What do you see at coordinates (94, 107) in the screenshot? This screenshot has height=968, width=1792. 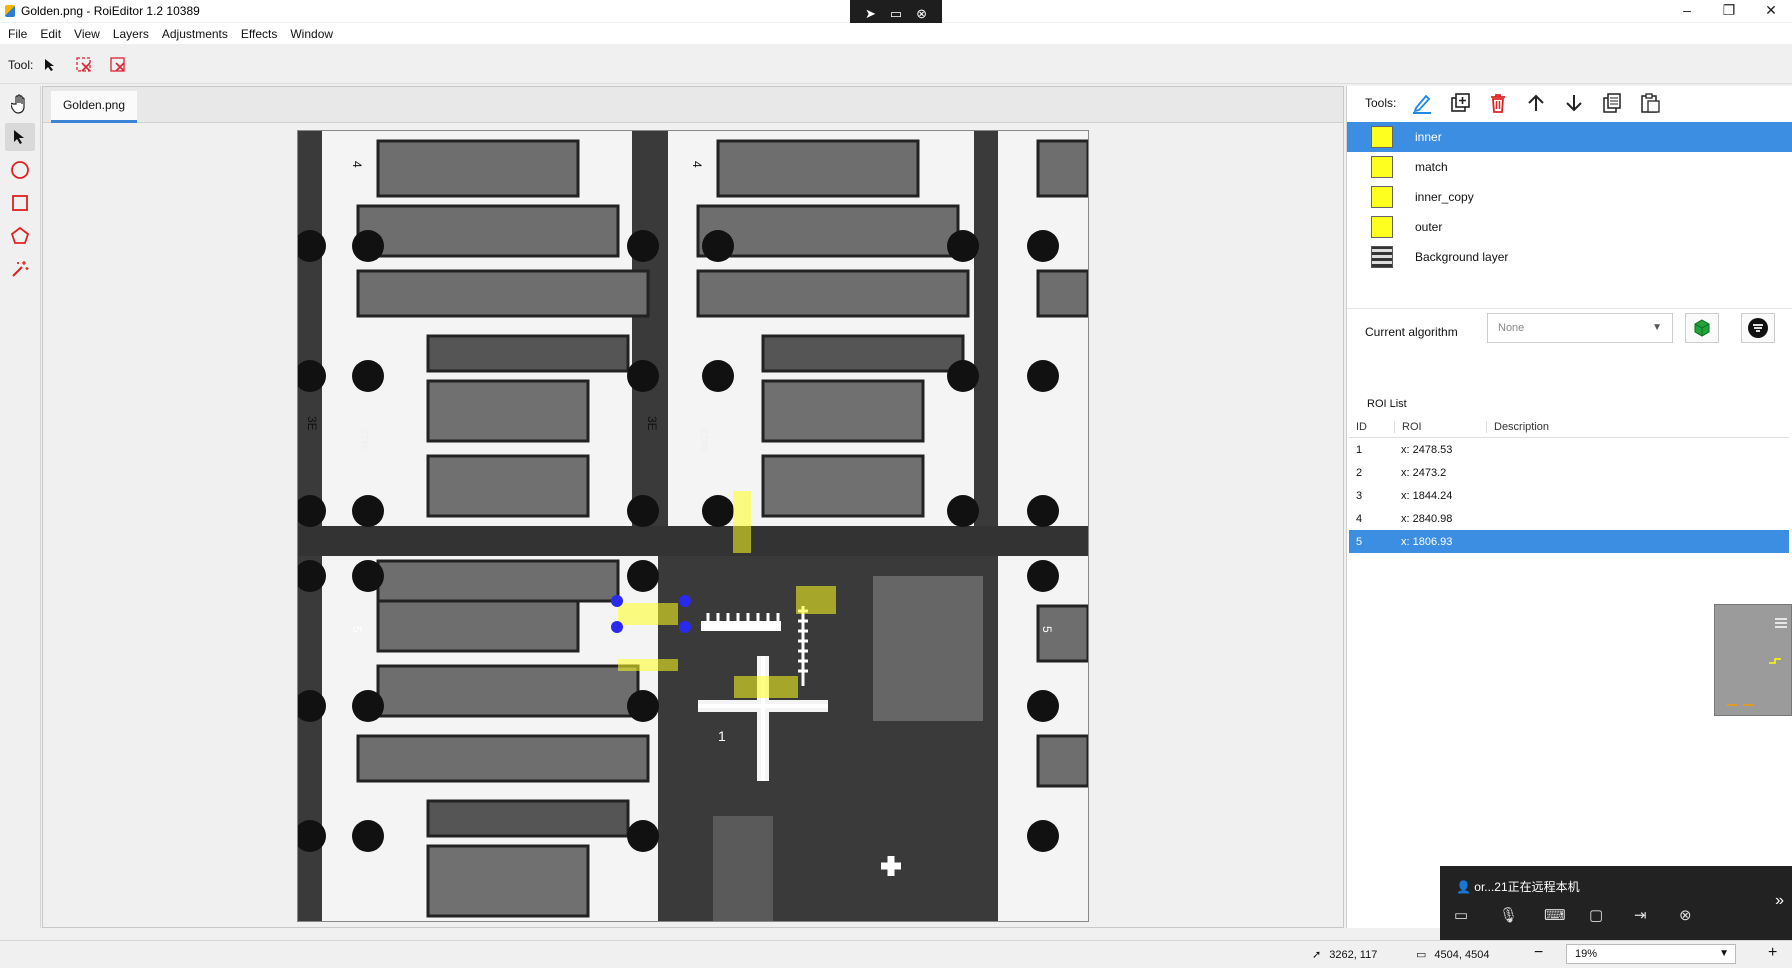 I see `document-tab: Golden.png` at bounding box center [94, 107].